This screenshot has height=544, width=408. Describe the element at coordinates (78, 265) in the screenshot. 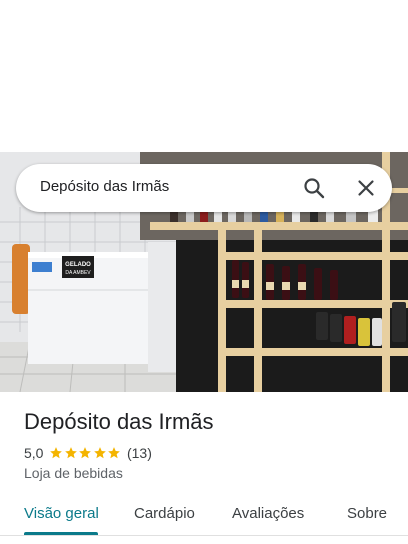

I see `counter-sign-line1: GELADO` at that location.